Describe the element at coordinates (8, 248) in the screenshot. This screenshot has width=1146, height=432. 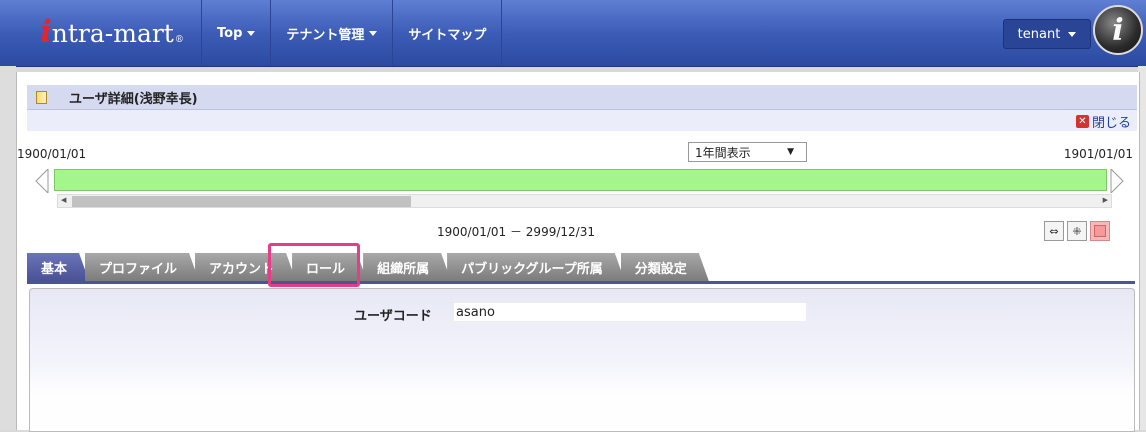
I see `left-gutter` at that location.